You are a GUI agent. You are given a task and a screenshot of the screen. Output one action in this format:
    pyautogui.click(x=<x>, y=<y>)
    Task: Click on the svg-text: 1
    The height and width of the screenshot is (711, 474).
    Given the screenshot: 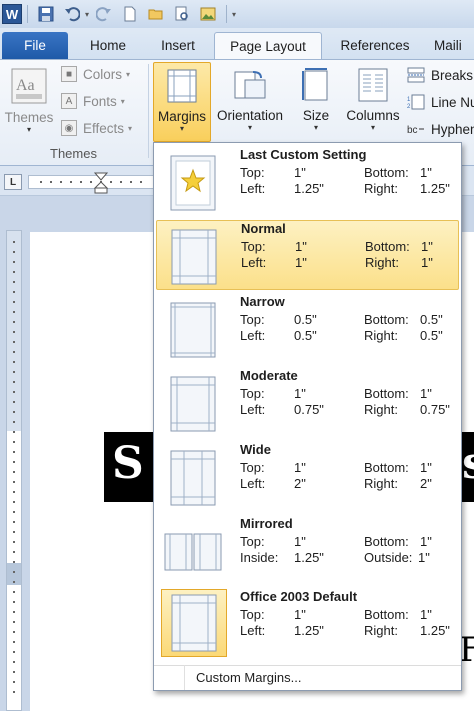 What is the action you would take?
    pyautogui.click(x=409, y=100)
    